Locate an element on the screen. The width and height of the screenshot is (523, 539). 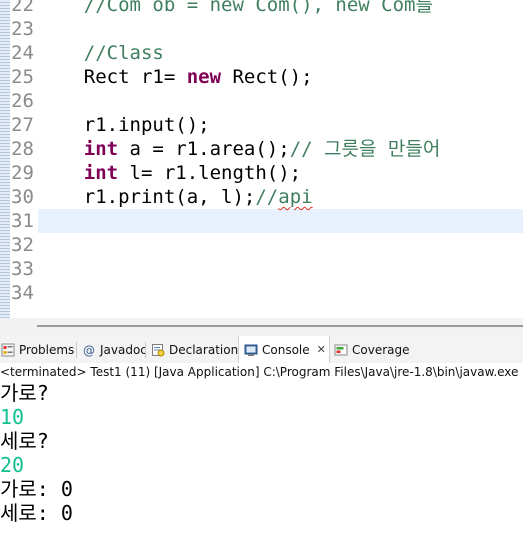
console-output-line: 가로: 0 is located at coordinates (36, 489).